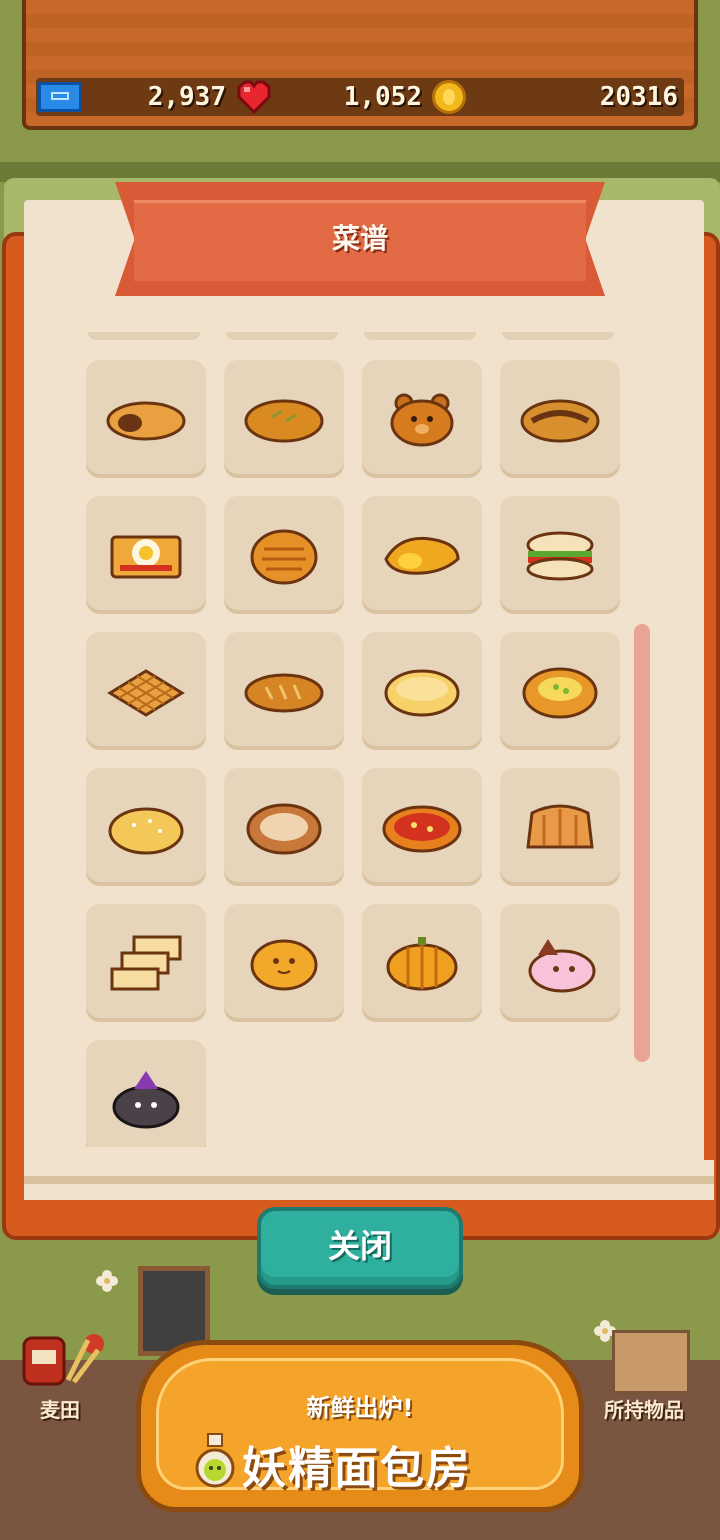  I want to click on round-loaf-icon, so click(284, 829).